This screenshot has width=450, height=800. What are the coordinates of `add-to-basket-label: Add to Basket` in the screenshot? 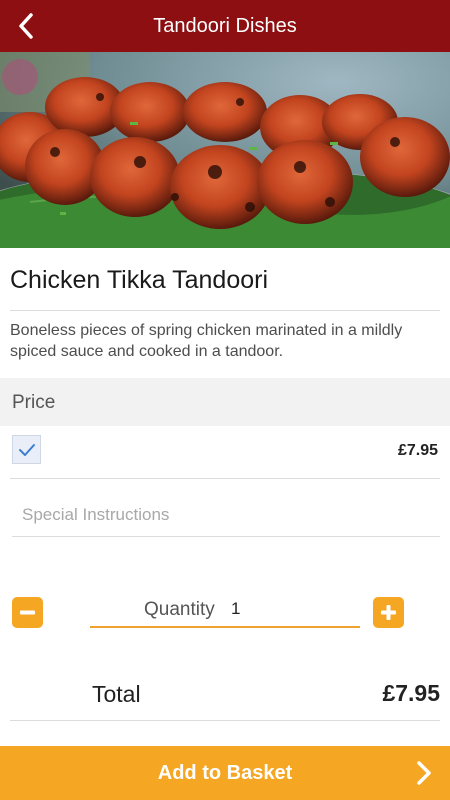 It's located at (225, 773).